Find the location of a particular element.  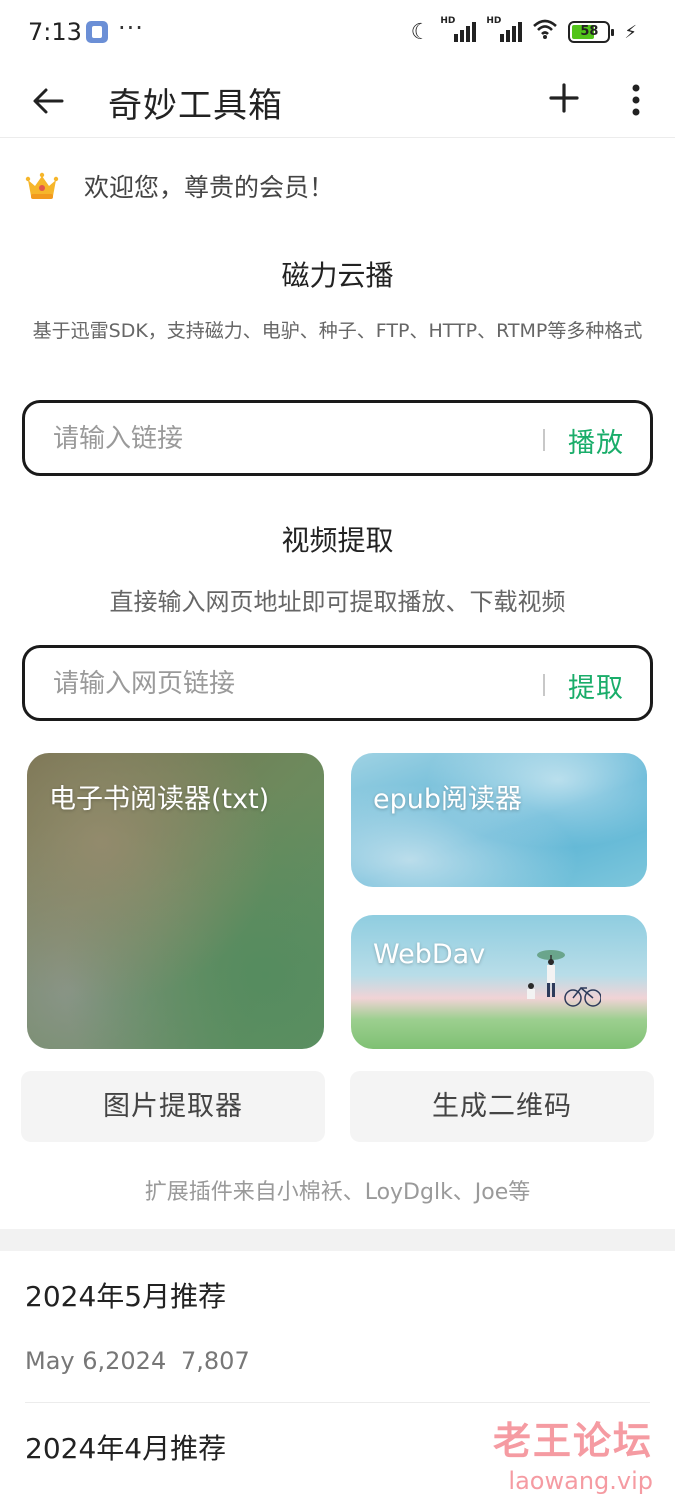

play-button: 播放 is located at coordinates (596, 440).